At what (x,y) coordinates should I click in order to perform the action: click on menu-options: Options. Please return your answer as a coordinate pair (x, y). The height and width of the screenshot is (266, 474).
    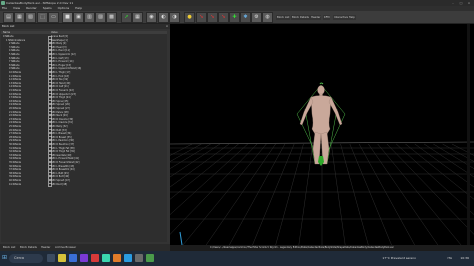
    Looking at the image, I should click on (64, 8).